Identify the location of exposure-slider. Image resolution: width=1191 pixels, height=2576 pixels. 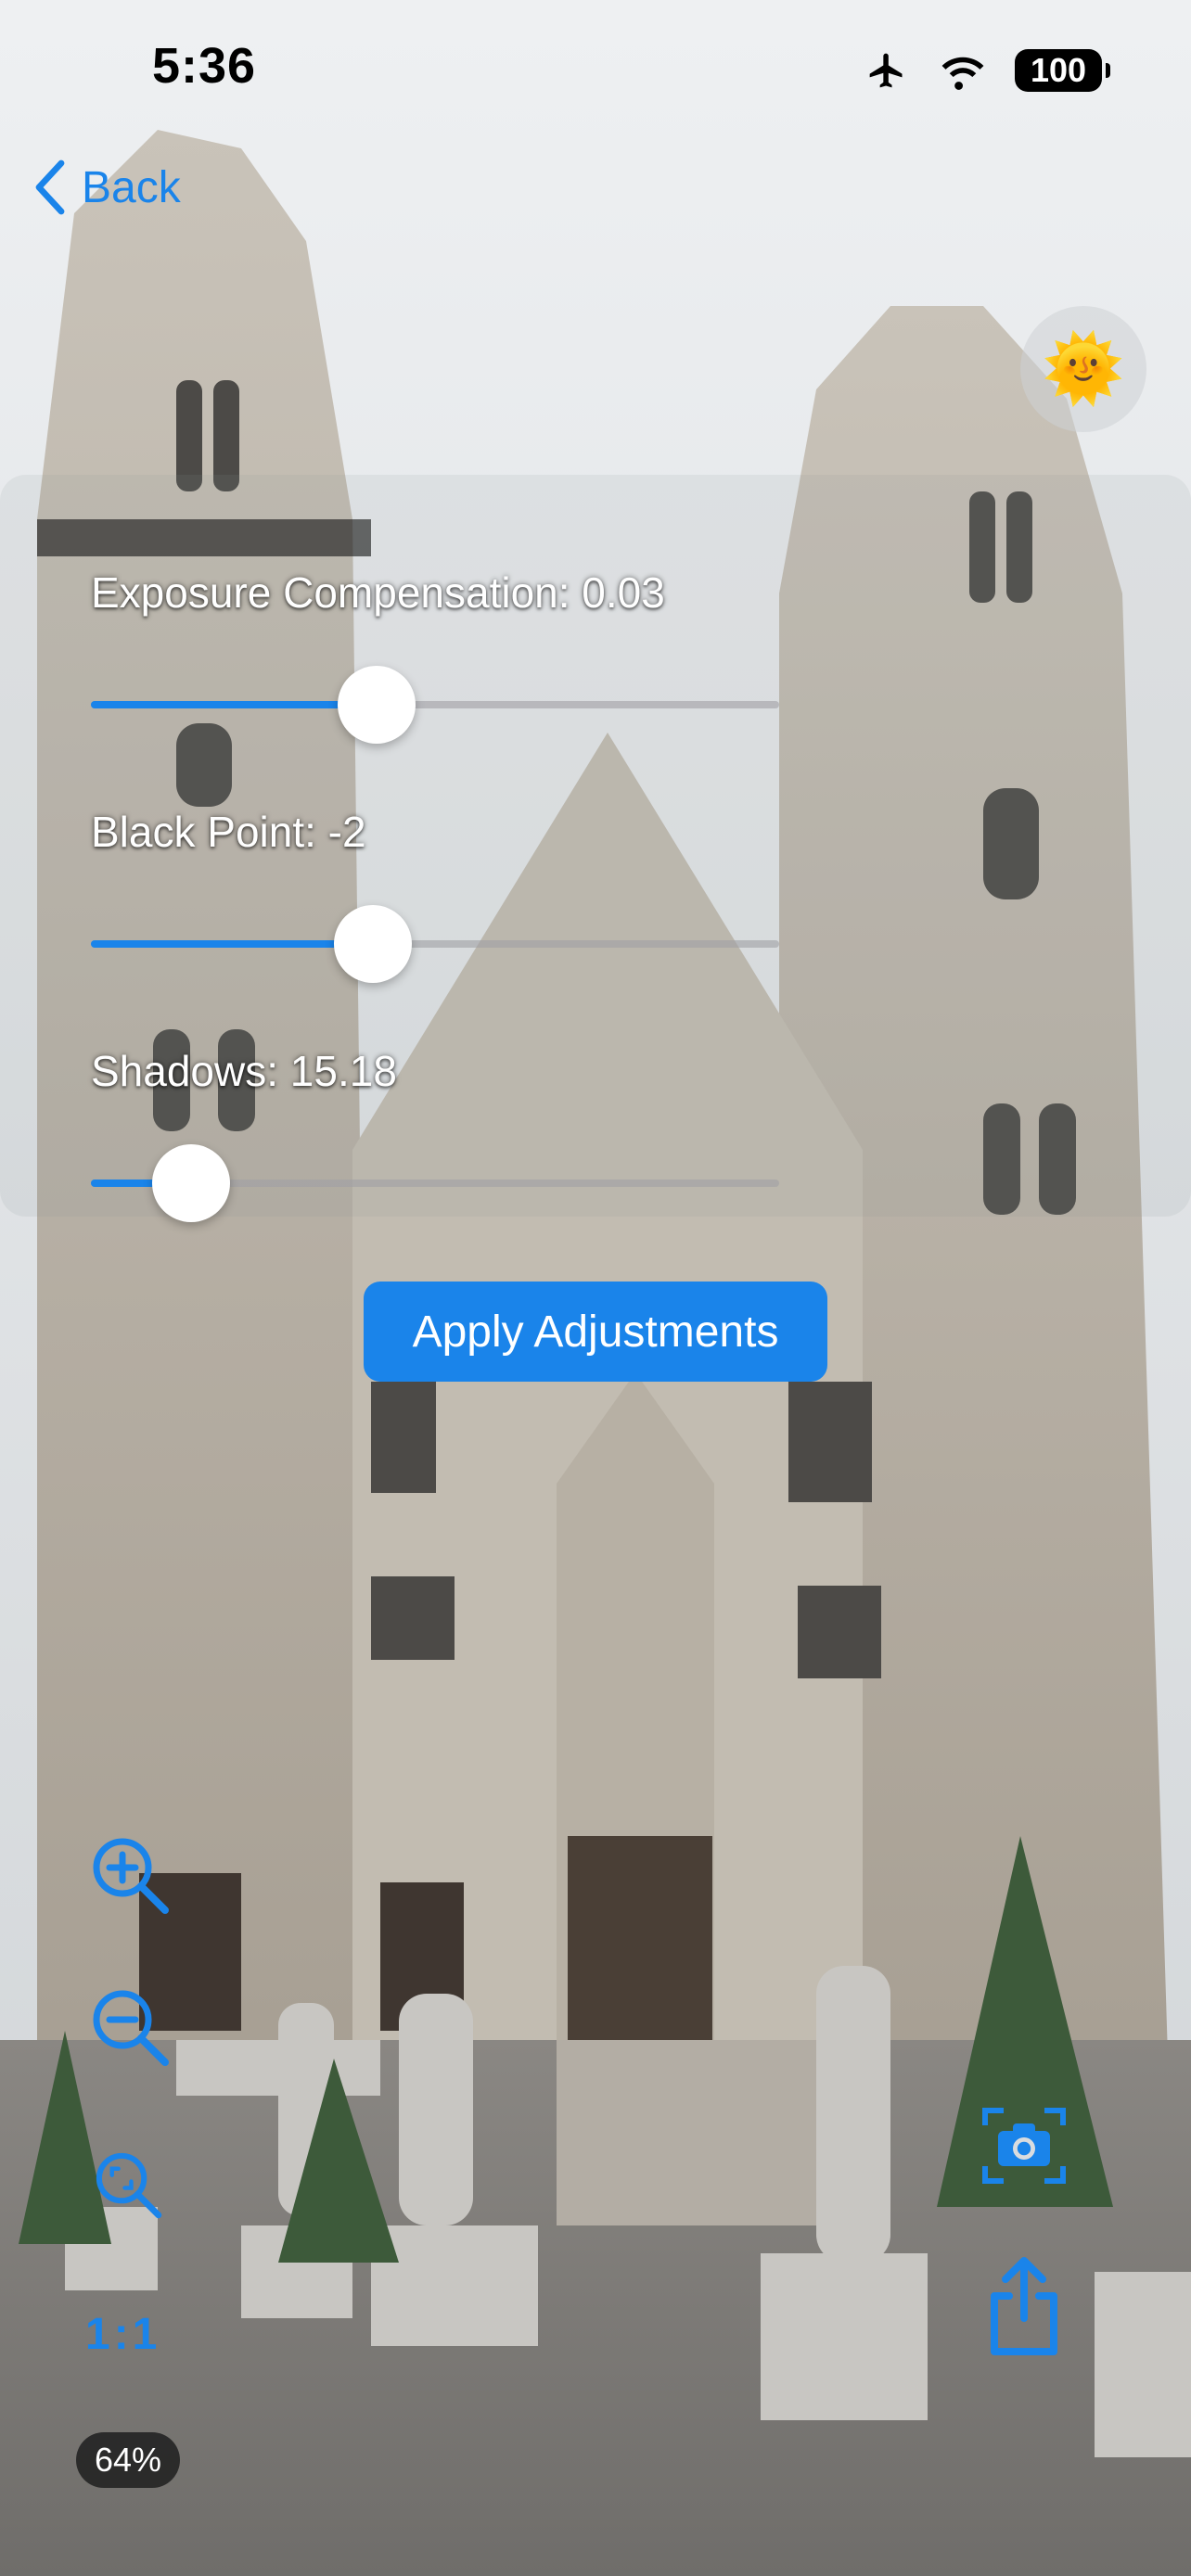
(435, 705).